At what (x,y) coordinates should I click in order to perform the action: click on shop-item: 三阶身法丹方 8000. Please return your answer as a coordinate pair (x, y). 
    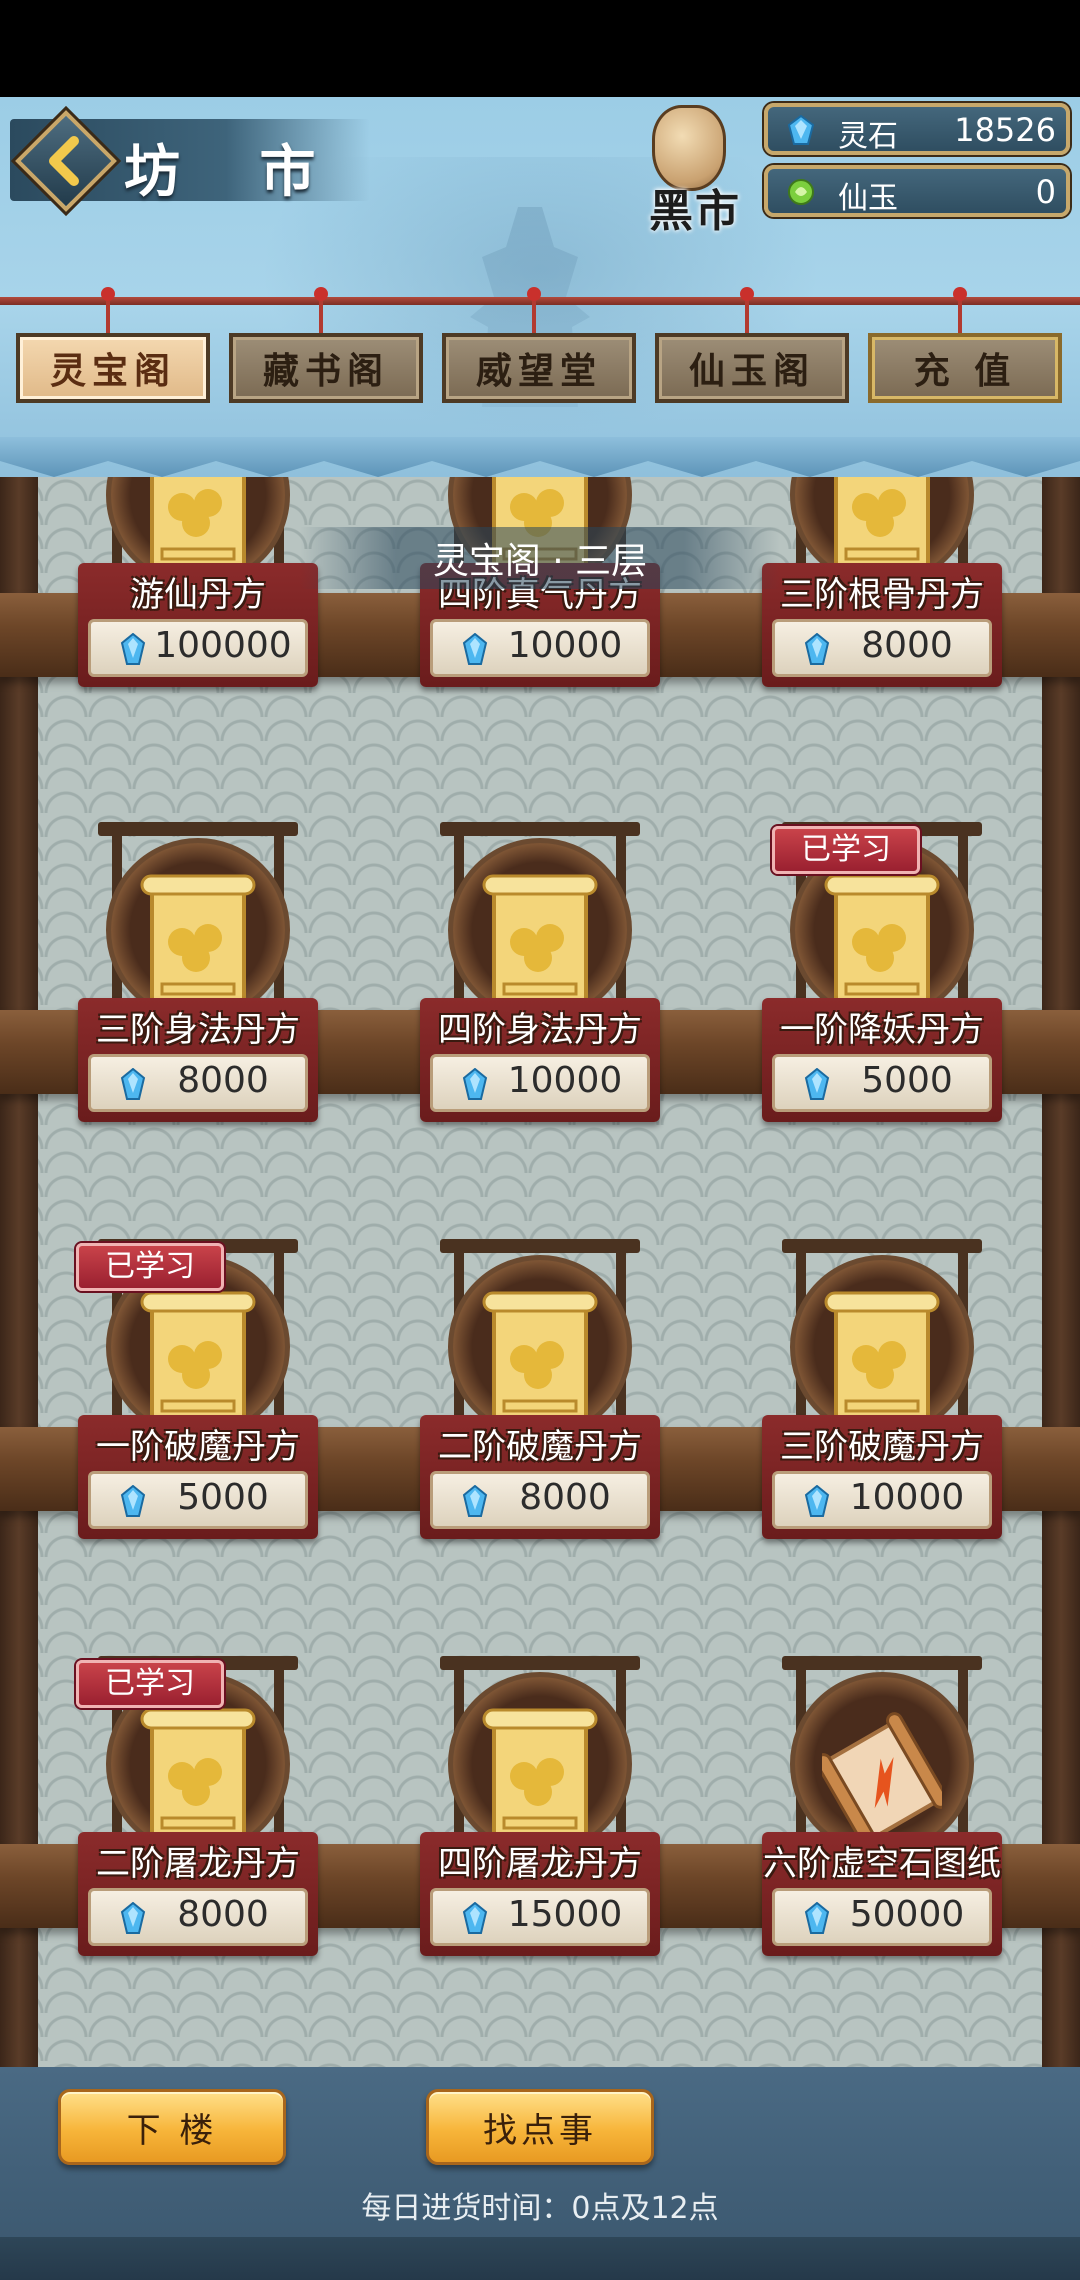
    Looking at the image, I should click on (198, 972).